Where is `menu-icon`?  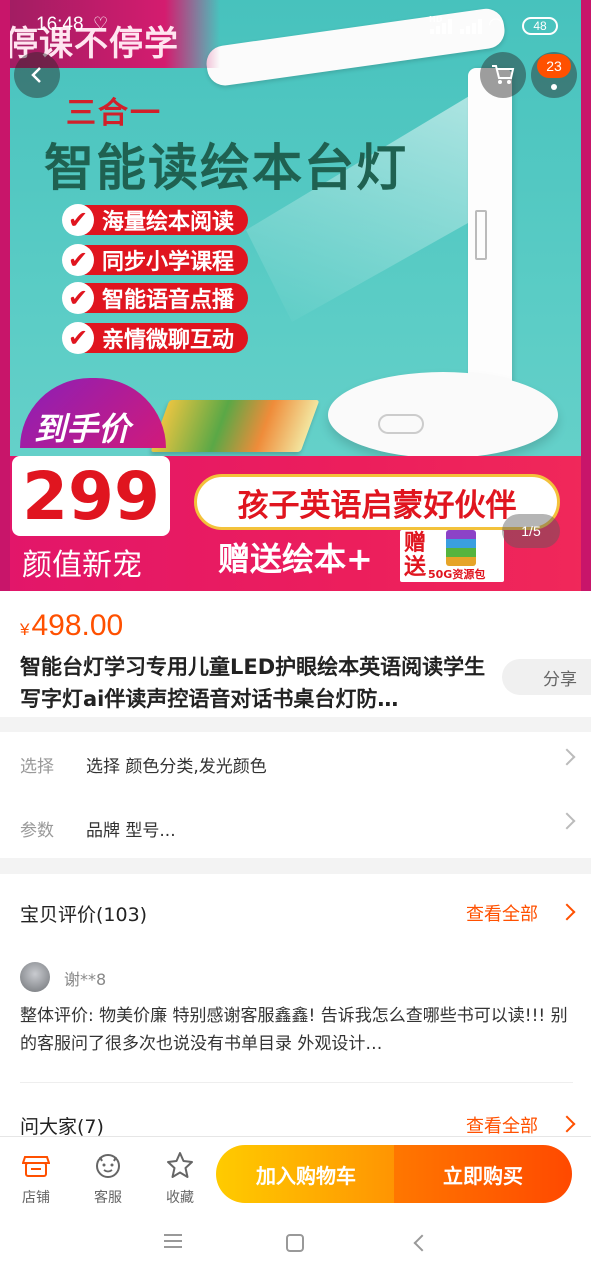 menu-icon is located at coordinates (173, 1241).